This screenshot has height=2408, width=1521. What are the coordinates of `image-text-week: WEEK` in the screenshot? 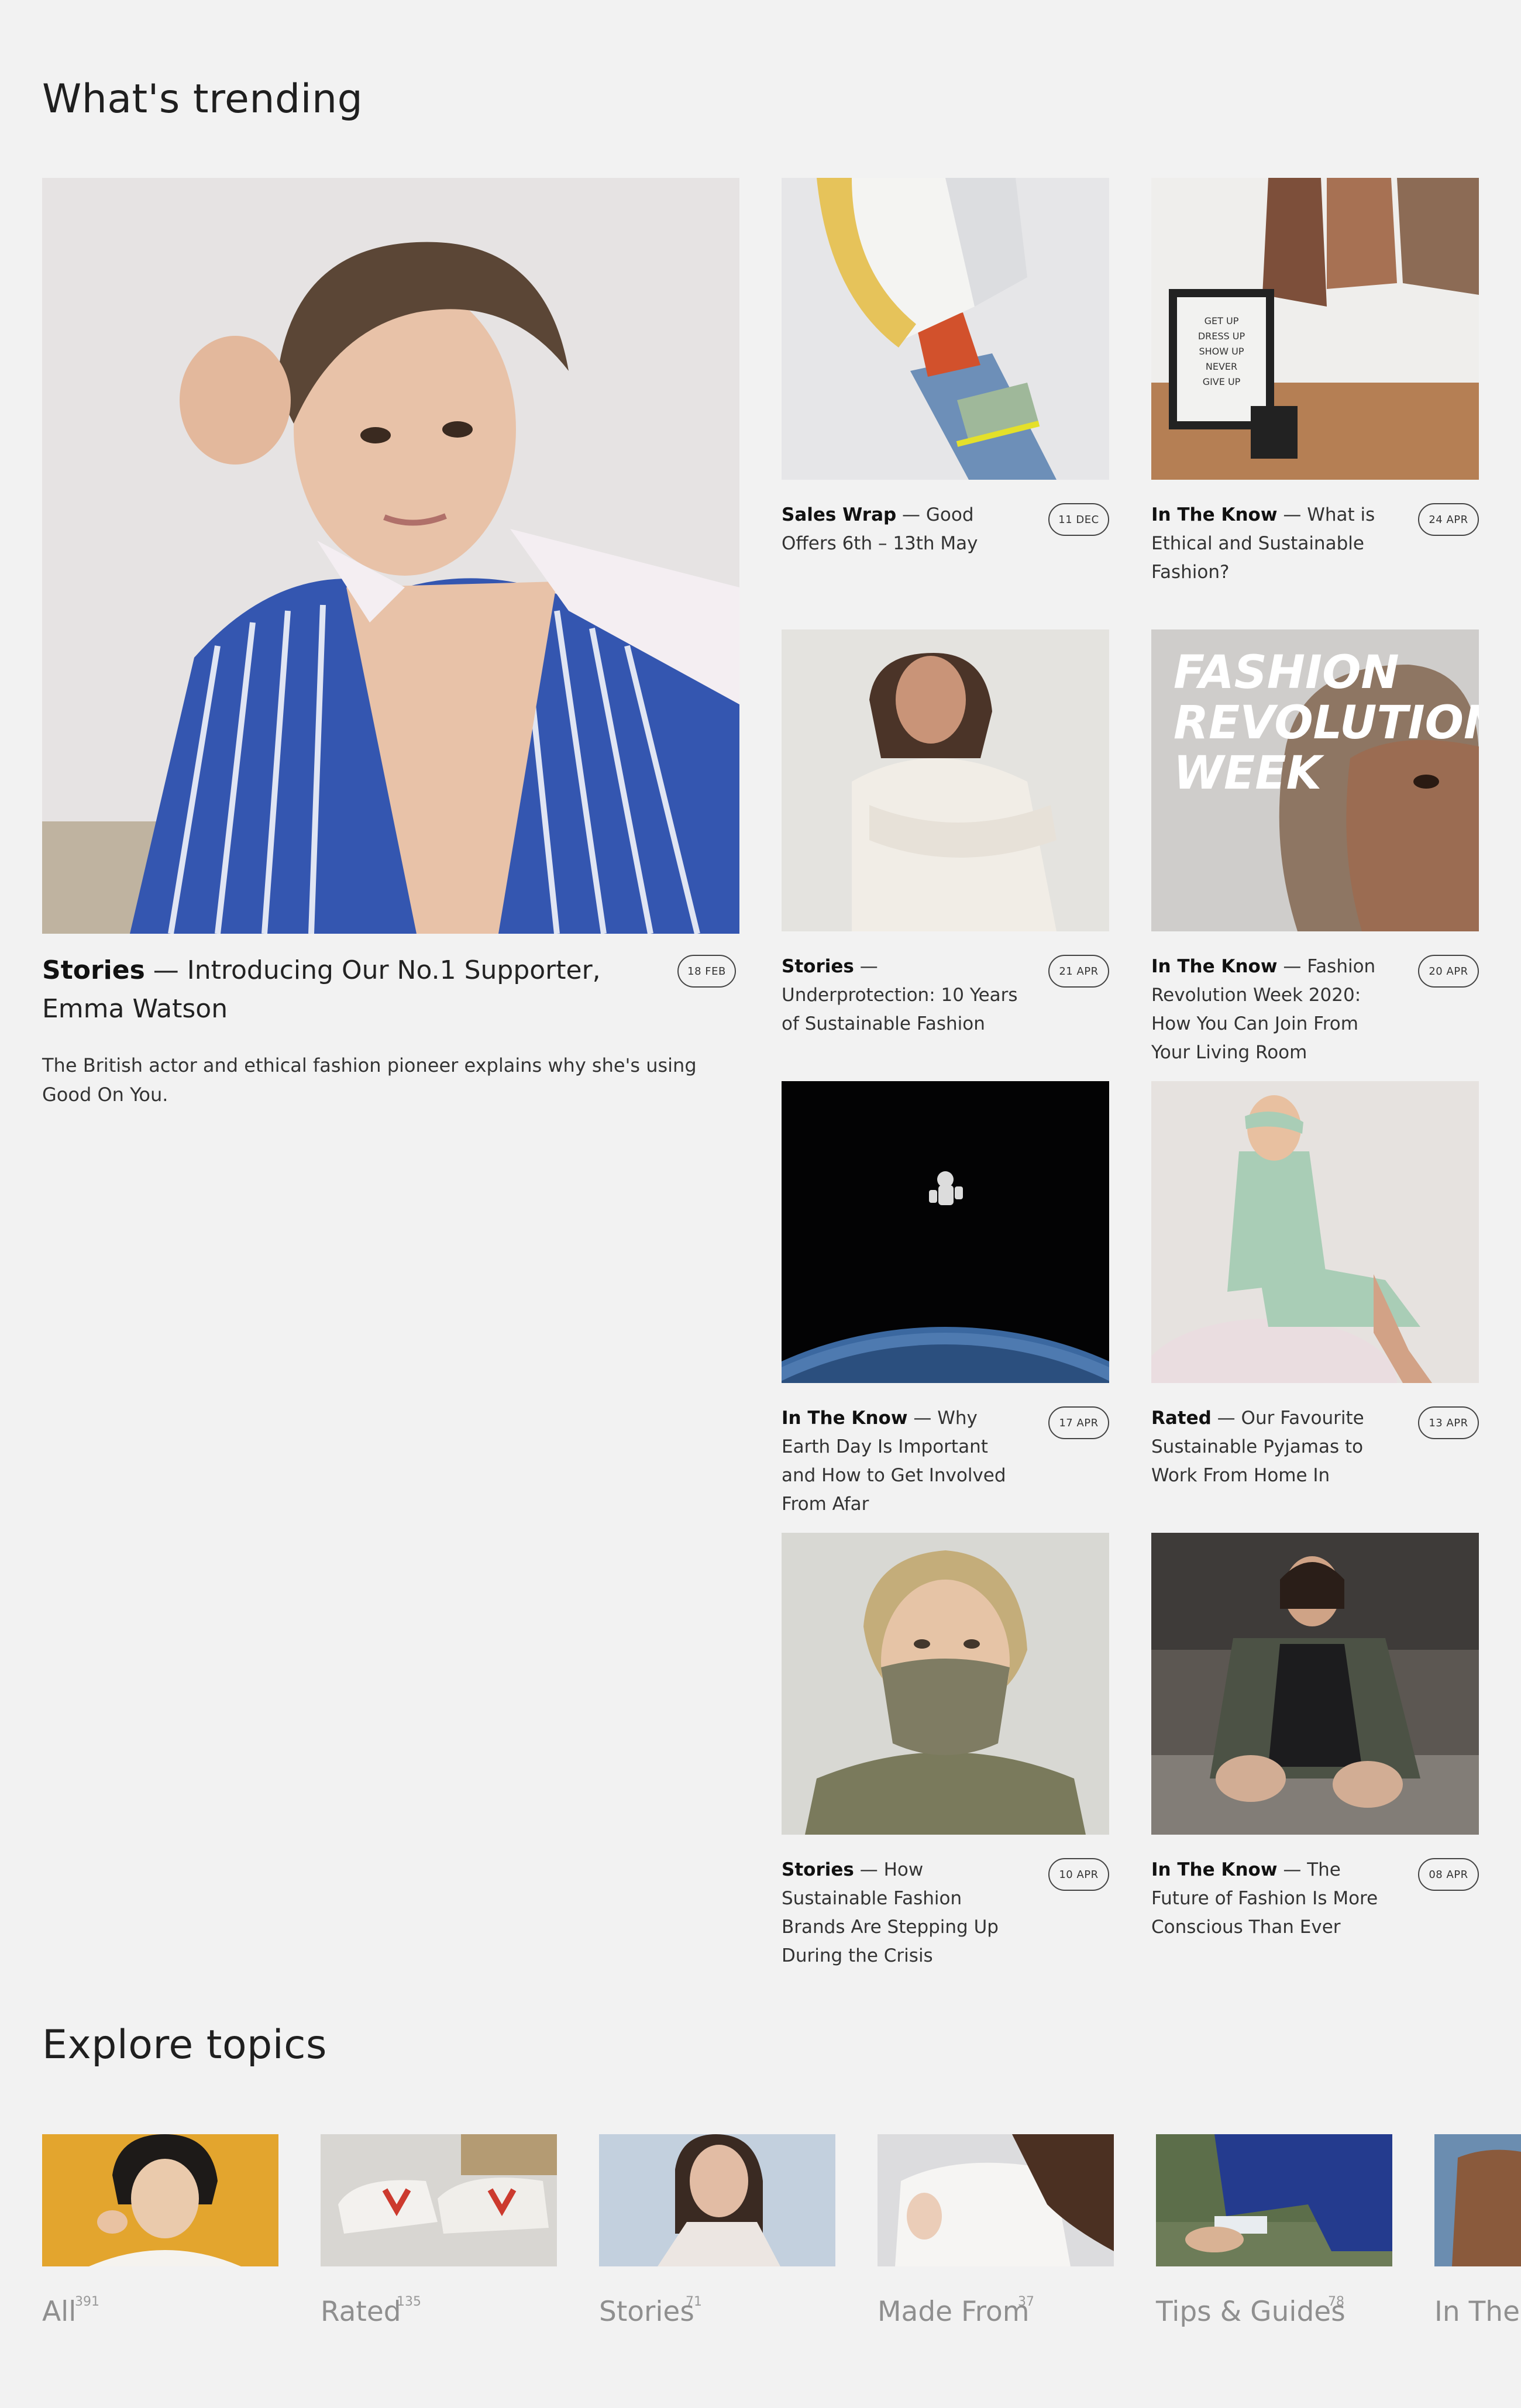 It's located at (1249, 773).